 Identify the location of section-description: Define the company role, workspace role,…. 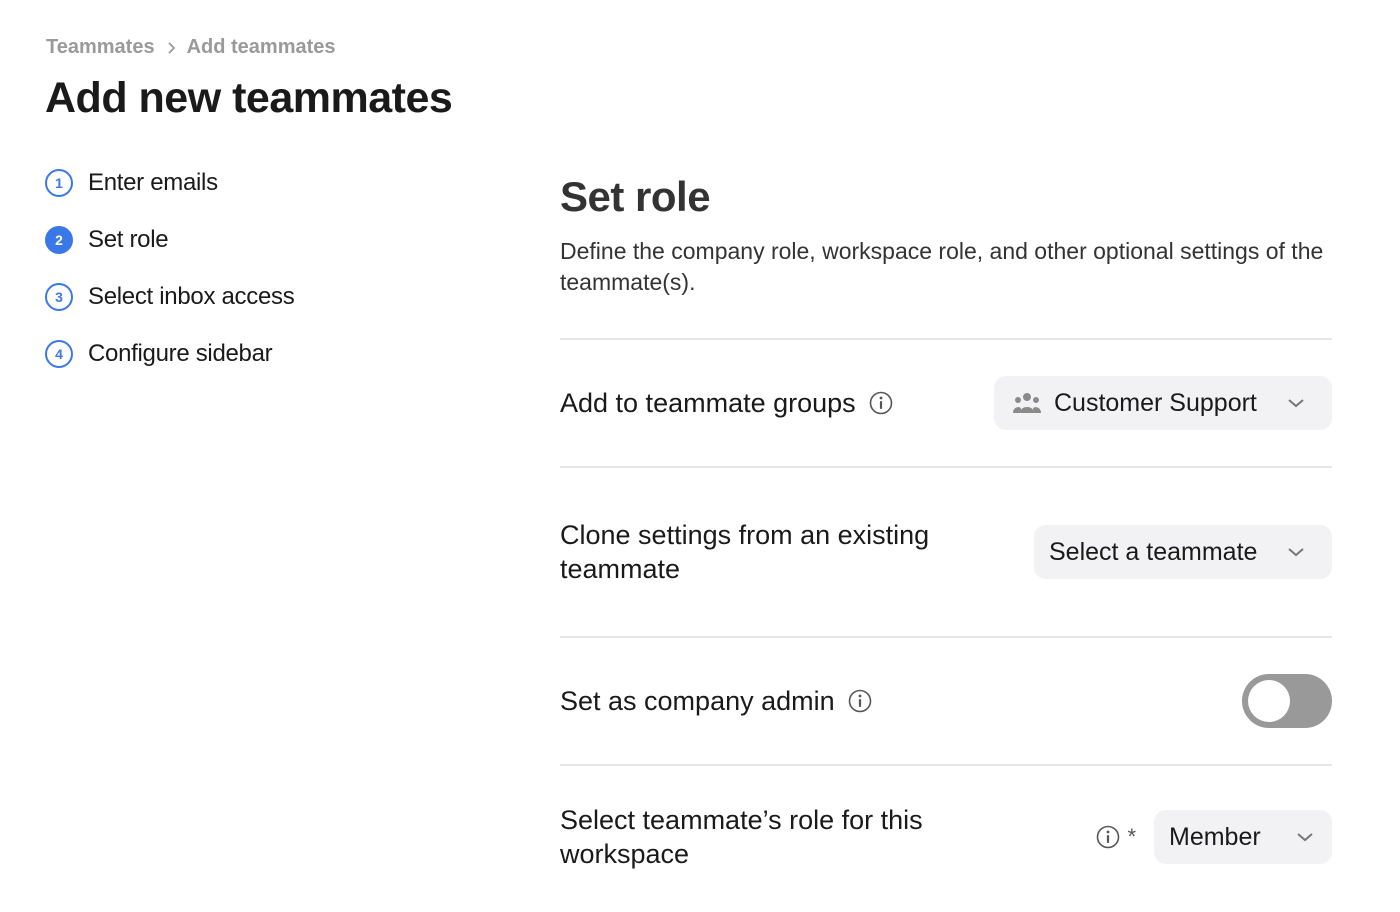
(942, 266).